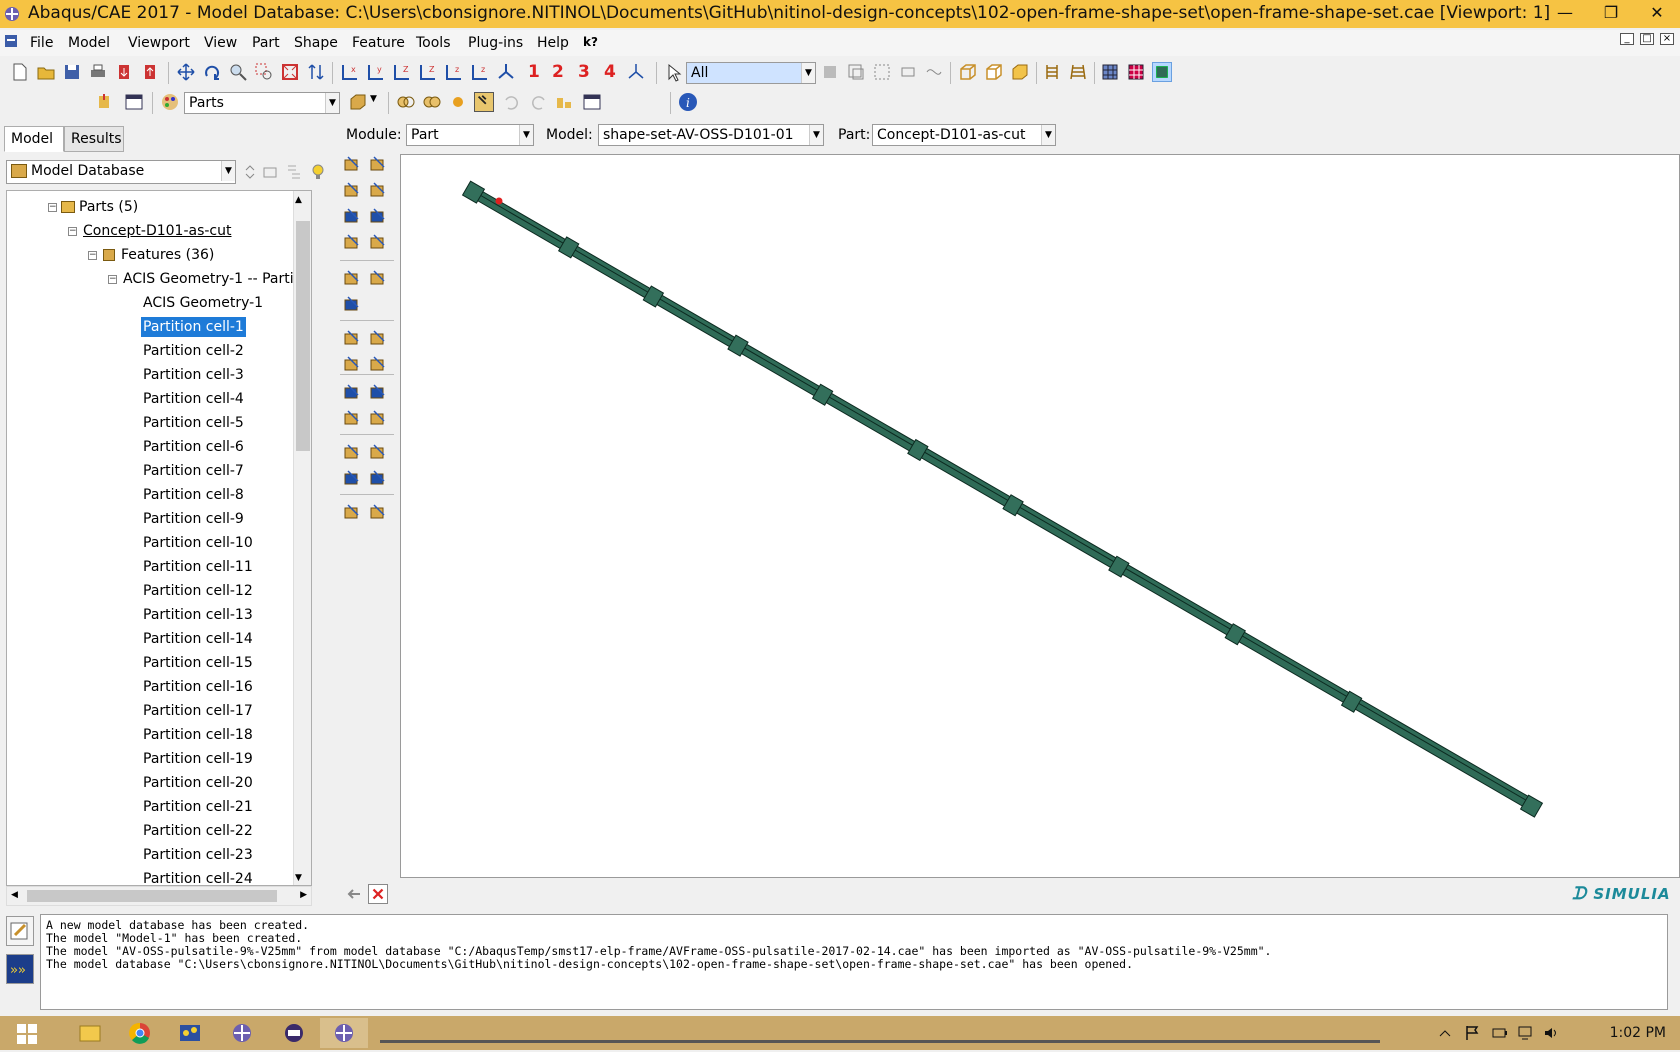  What do you see at coordinates (558, 72) in the screenshot?
I see `view-2-button: 2` at bounding box center [558, 72].